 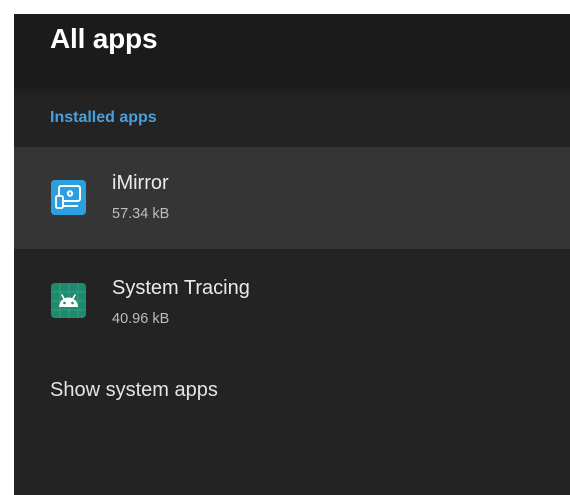 What do you see at coordinates (134, 390) in the screenshot?
I see `show-system-apps-item: Show system apps` at bounding box center [134, 390].